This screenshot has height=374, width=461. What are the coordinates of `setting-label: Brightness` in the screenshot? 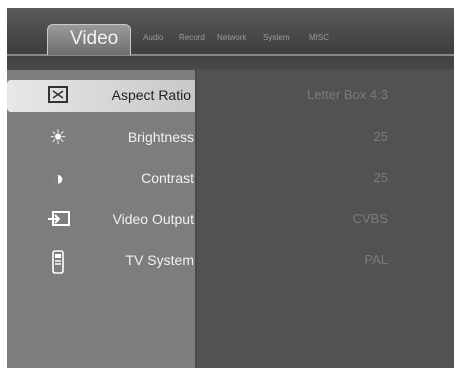 It's located at (160, 137).